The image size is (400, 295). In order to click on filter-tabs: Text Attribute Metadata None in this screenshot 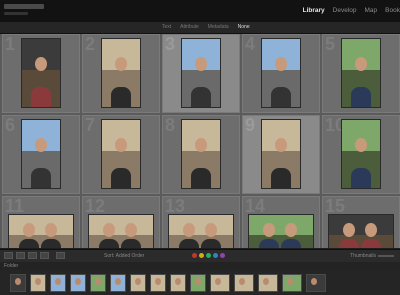, I will do `click(206, 27)`.